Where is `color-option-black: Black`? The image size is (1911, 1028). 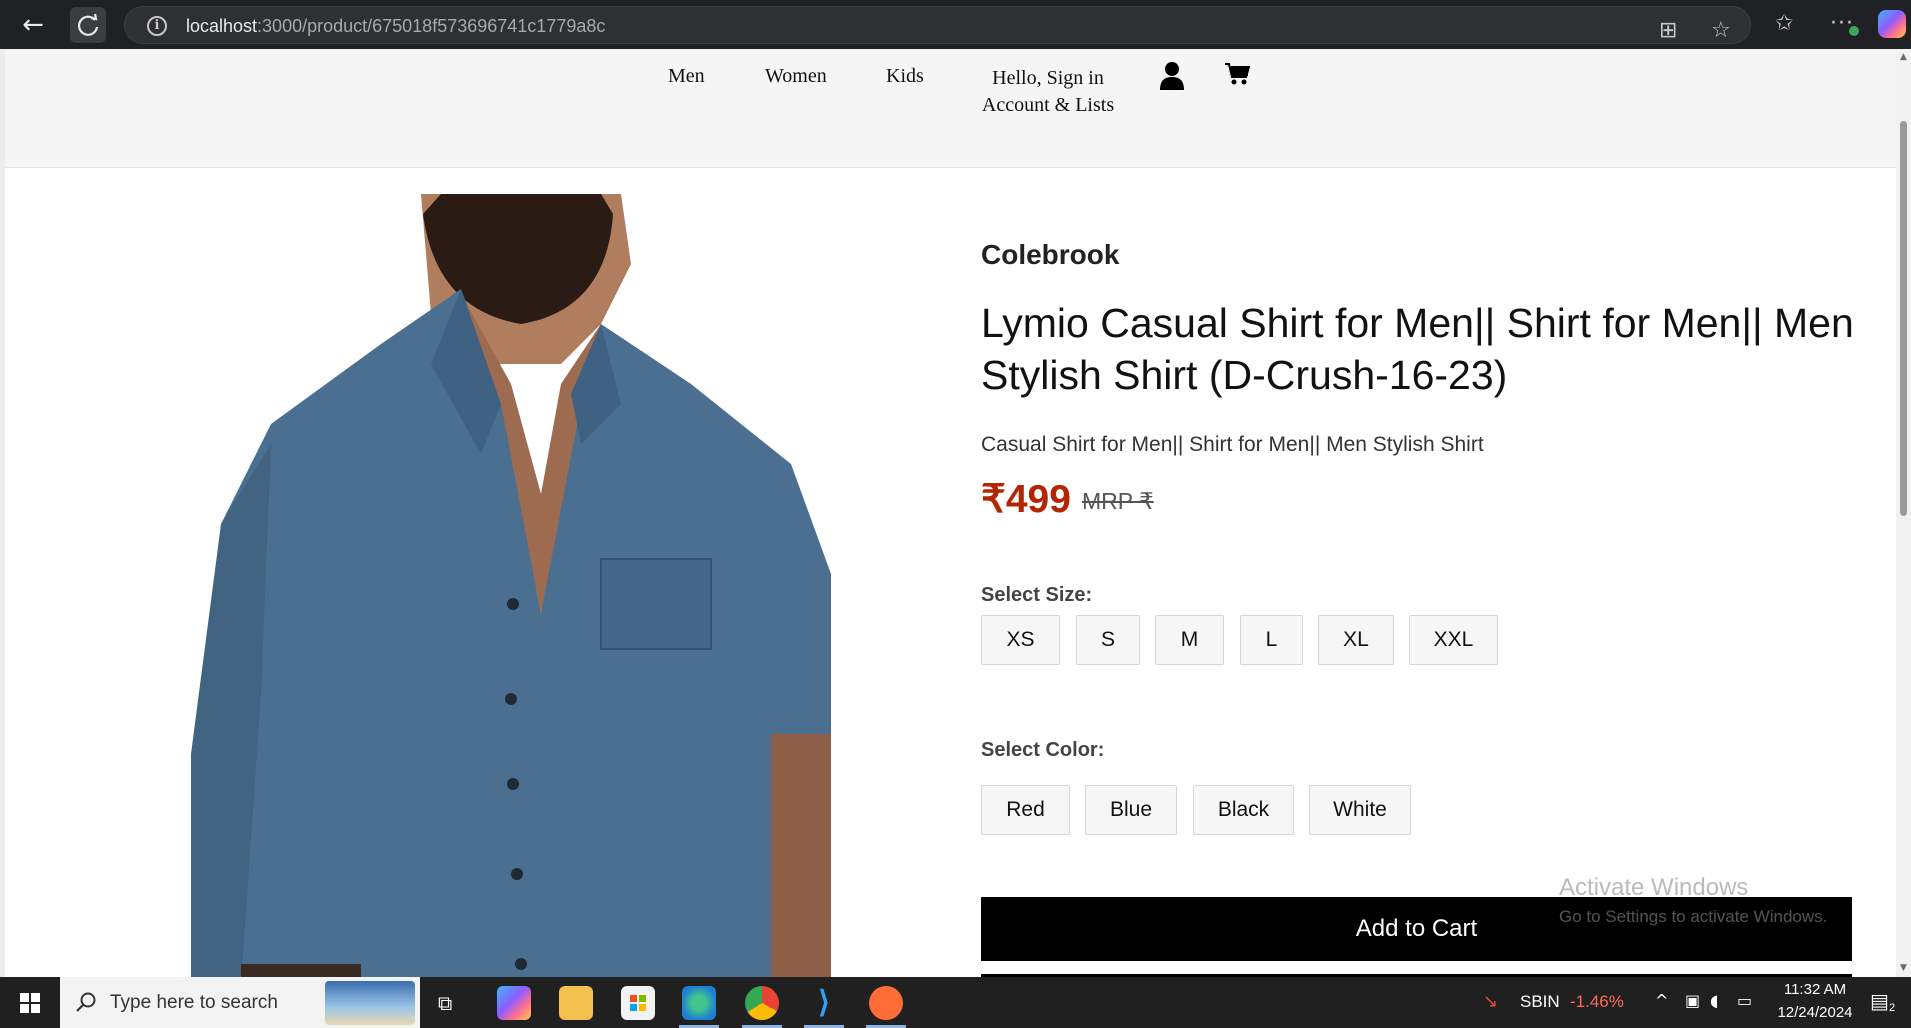 color-option-black: Black is located at coordinates (1243, 810).